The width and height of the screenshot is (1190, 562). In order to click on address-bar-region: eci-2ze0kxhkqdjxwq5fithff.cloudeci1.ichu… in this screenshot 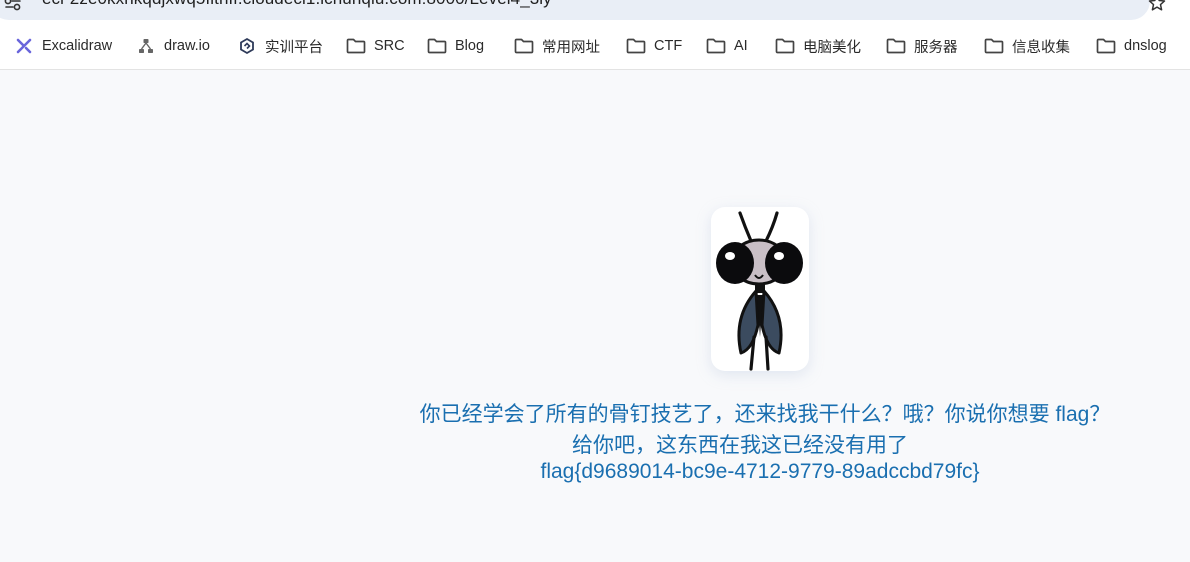, I will do `click(595, 11)`.